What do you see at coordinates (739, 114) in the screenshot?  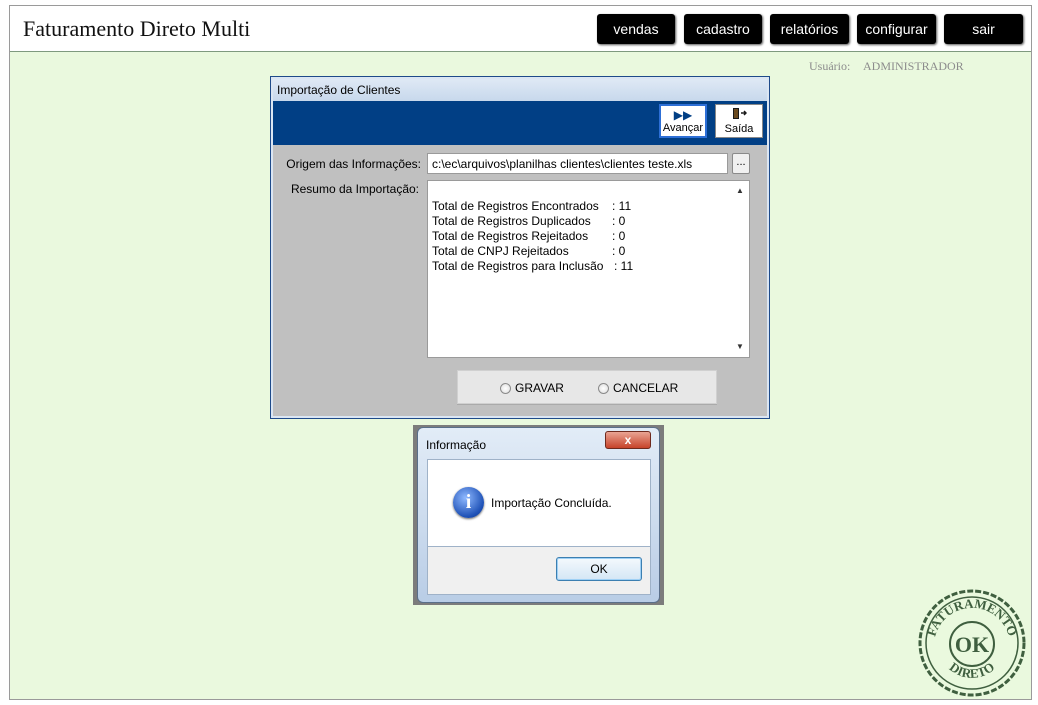 I see `door-exit-icon` at bounding box center [739, 114].